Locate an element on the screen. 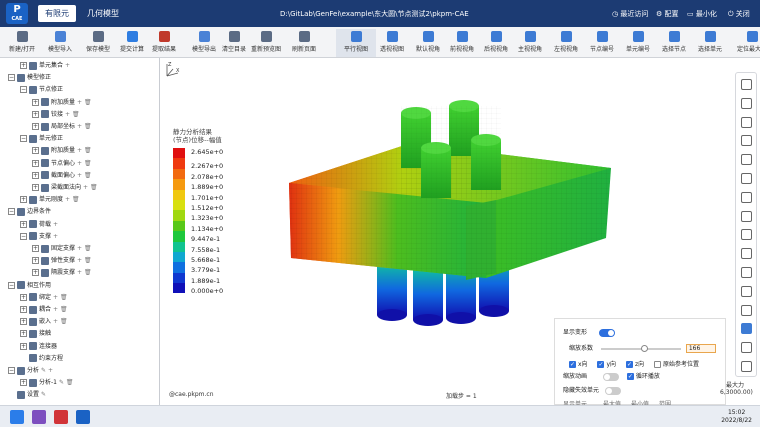 Image resolution: width=760 pixels, height=427 pixels. tree-item: − 分析 ✎ + is located at coordinates (30, 370).